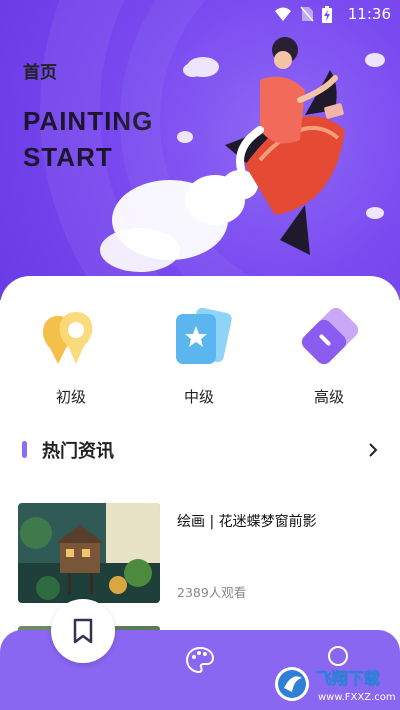  I want to click on news-view-count: 2389人观看, so click(212, 592).